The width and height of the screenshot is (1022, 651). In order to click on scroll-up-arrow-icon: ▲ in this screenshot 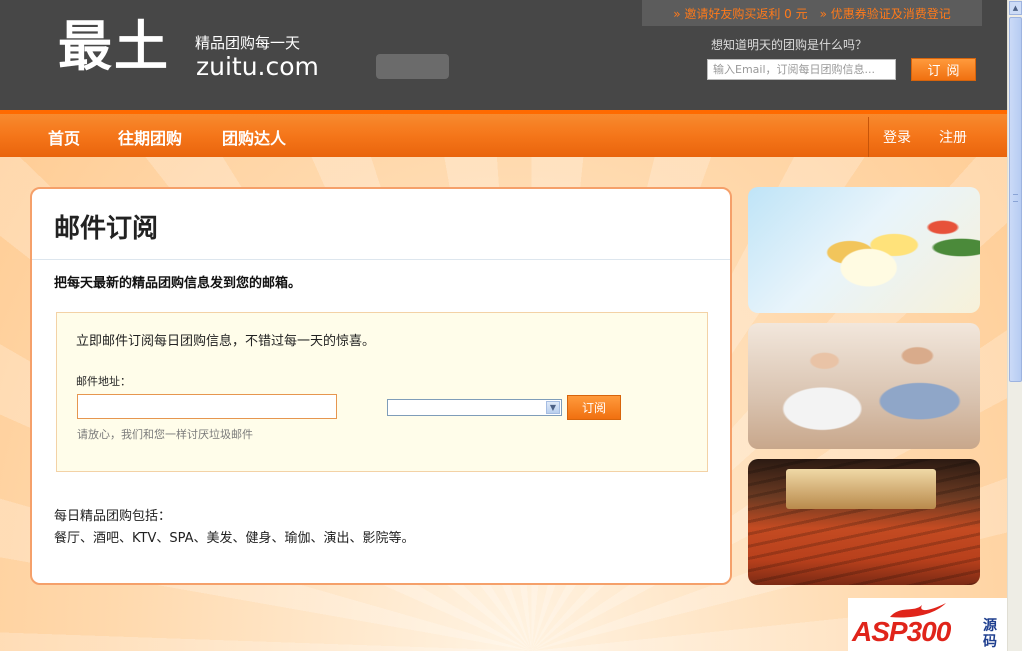, I will do `click(1015, 8)`.